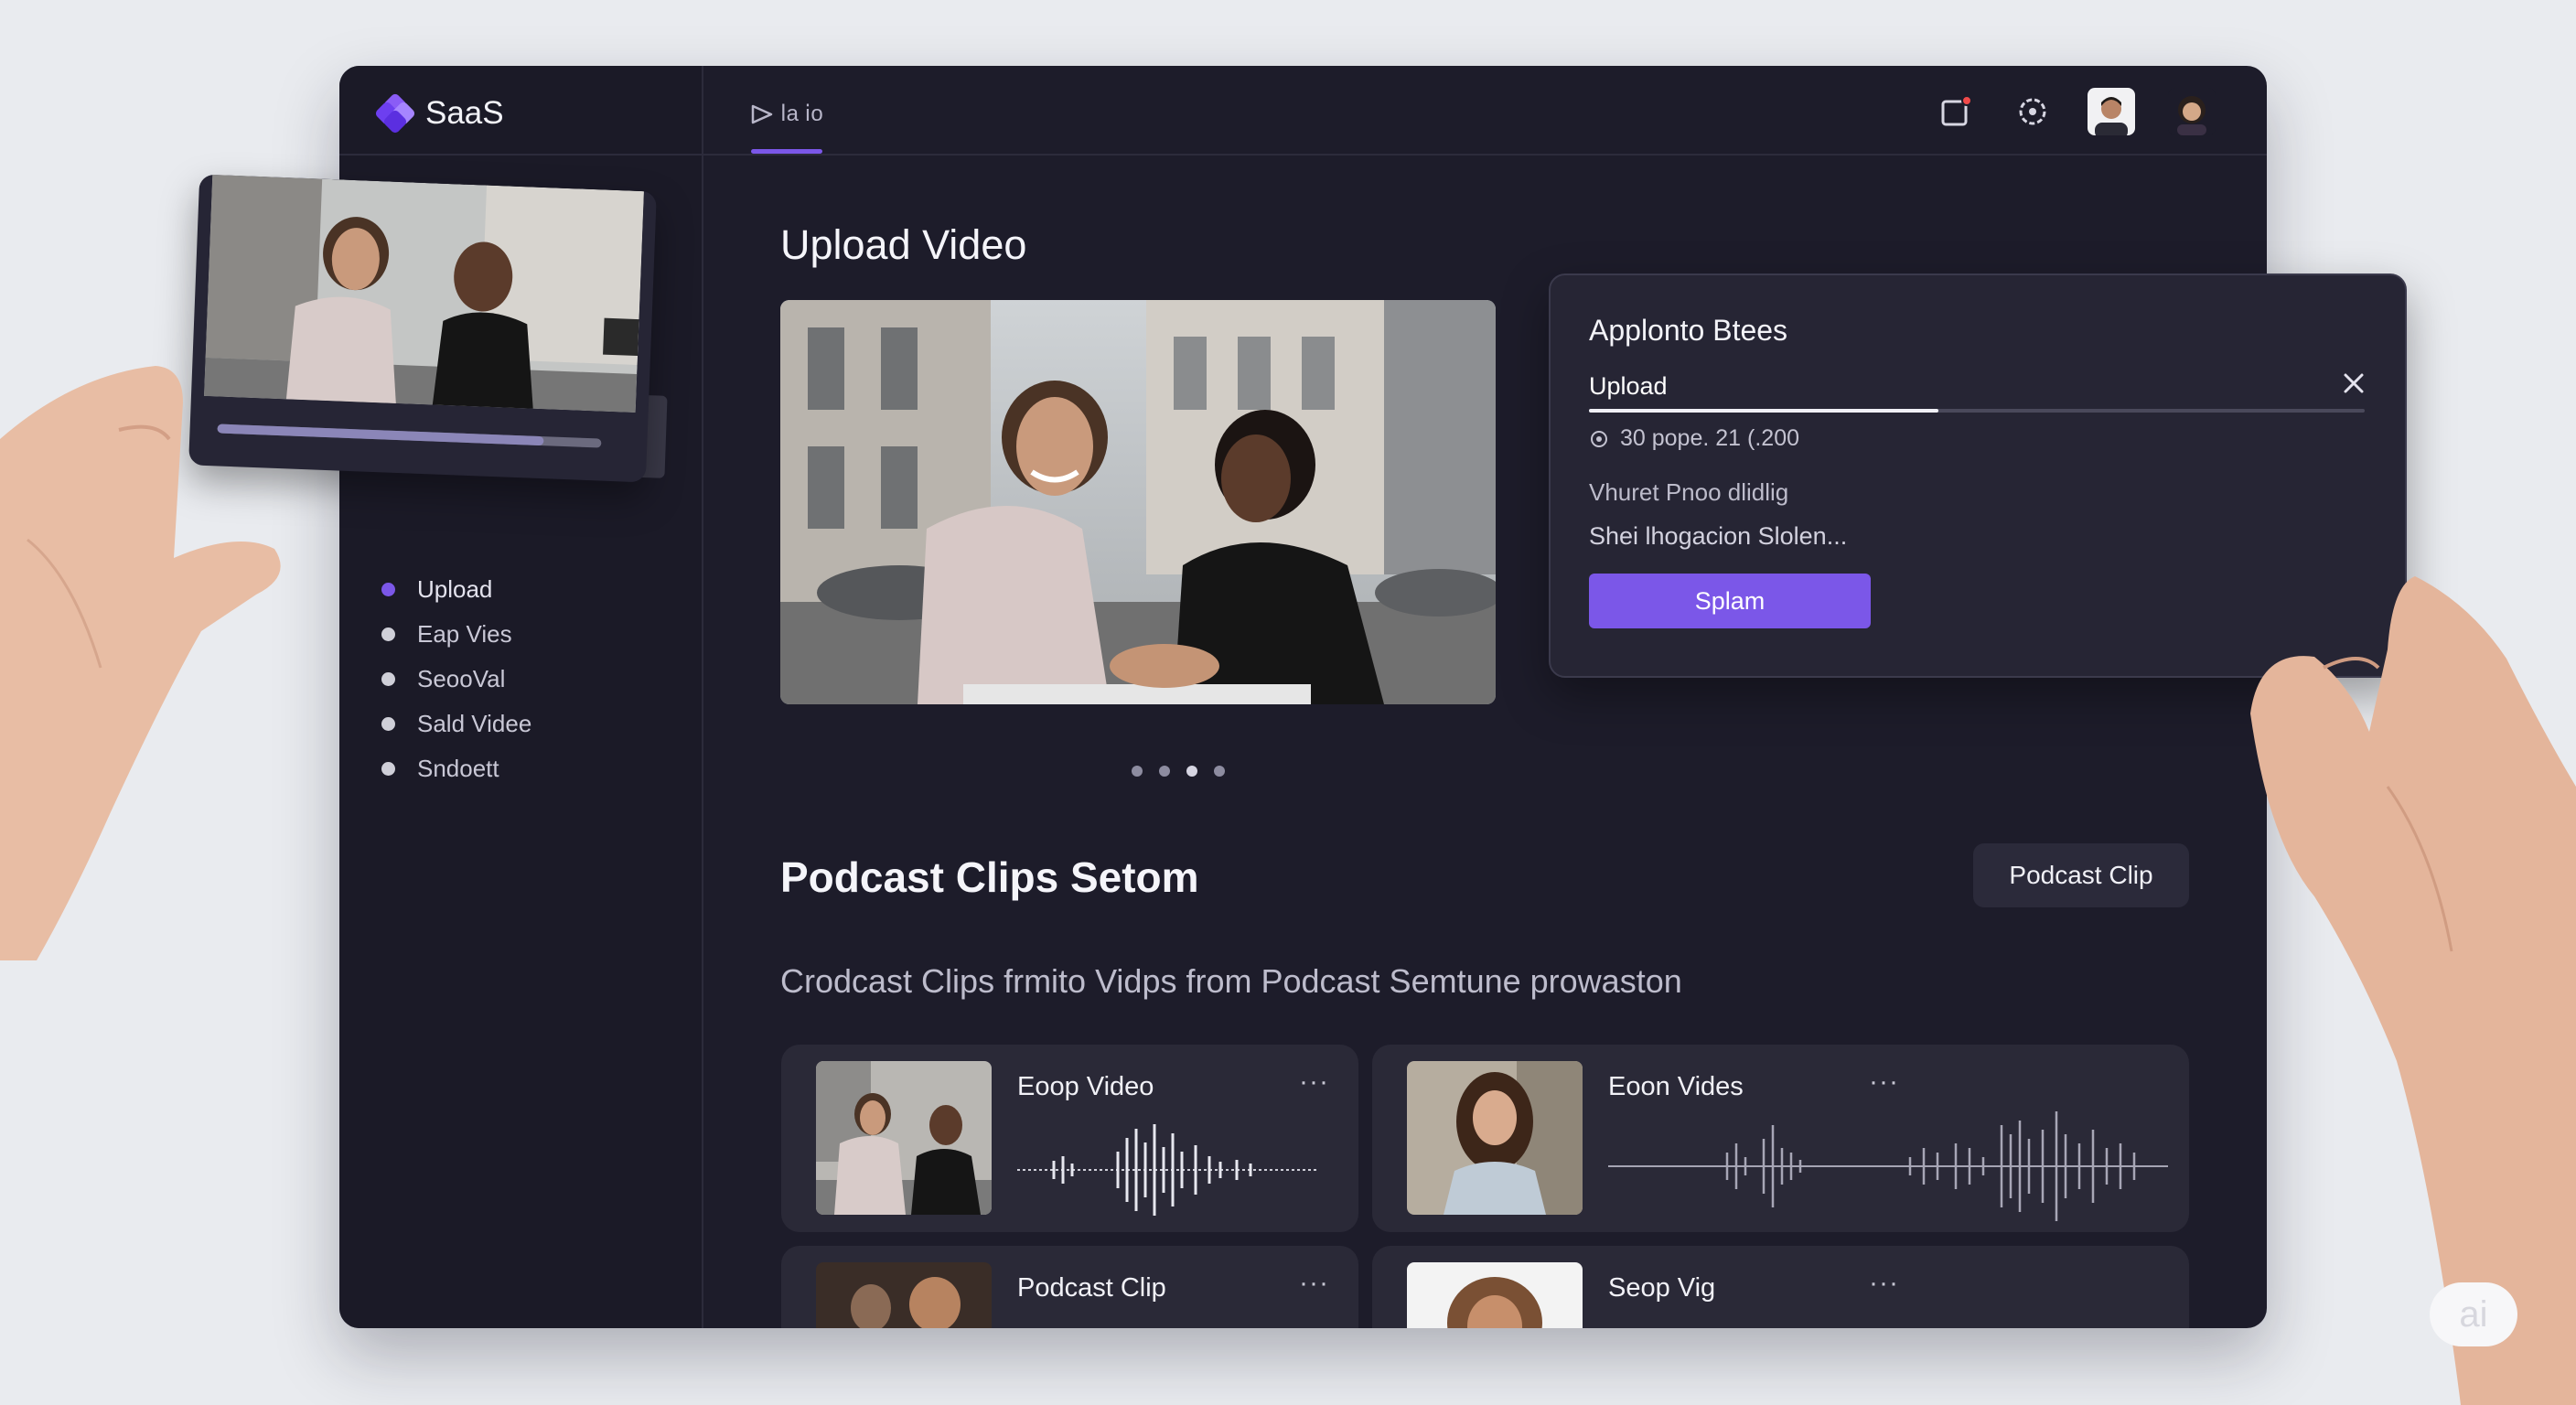 The width and height of the screenshot is (2576, 1405). I want to click on sidebar-item-eap-vies: Eap Vies, so click(456, 634).